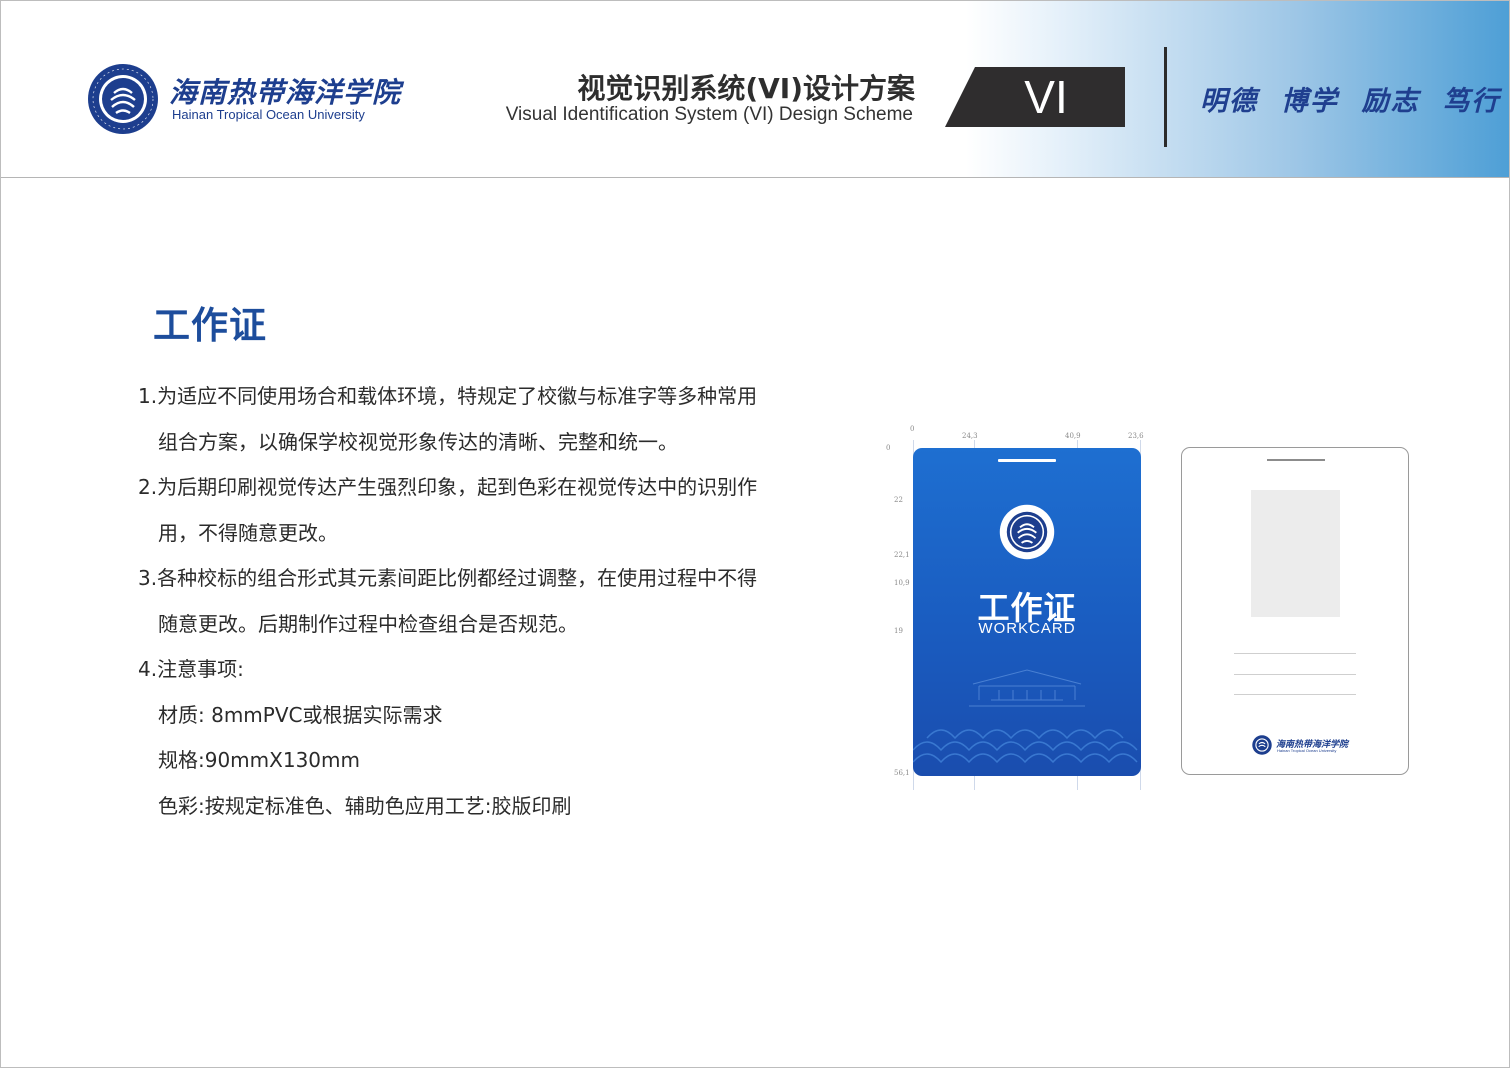  I want to click on dimension-label: 10,9, so click(902, 583).